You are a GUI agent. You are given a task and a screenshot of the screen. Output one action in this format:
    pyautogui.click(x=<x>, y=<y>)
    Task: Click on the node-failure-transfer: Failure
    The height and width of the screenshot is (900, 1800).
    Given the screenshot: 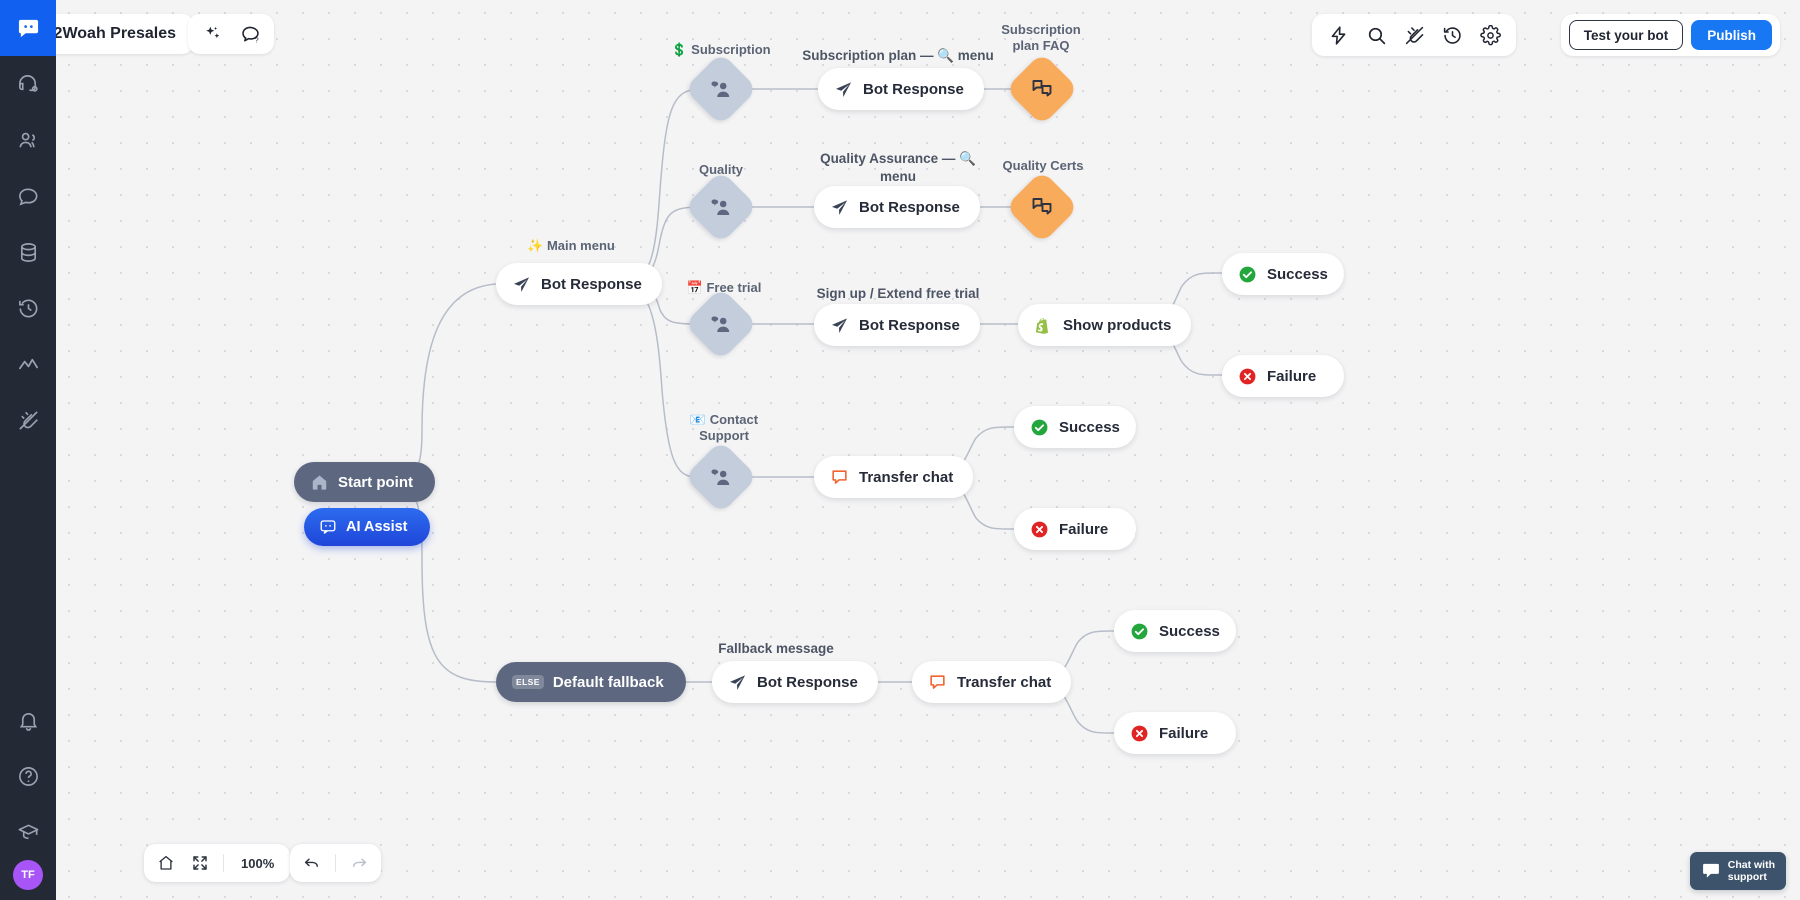 What is the action you would take?
    pyautogui.click(x=1075, y=529)
    